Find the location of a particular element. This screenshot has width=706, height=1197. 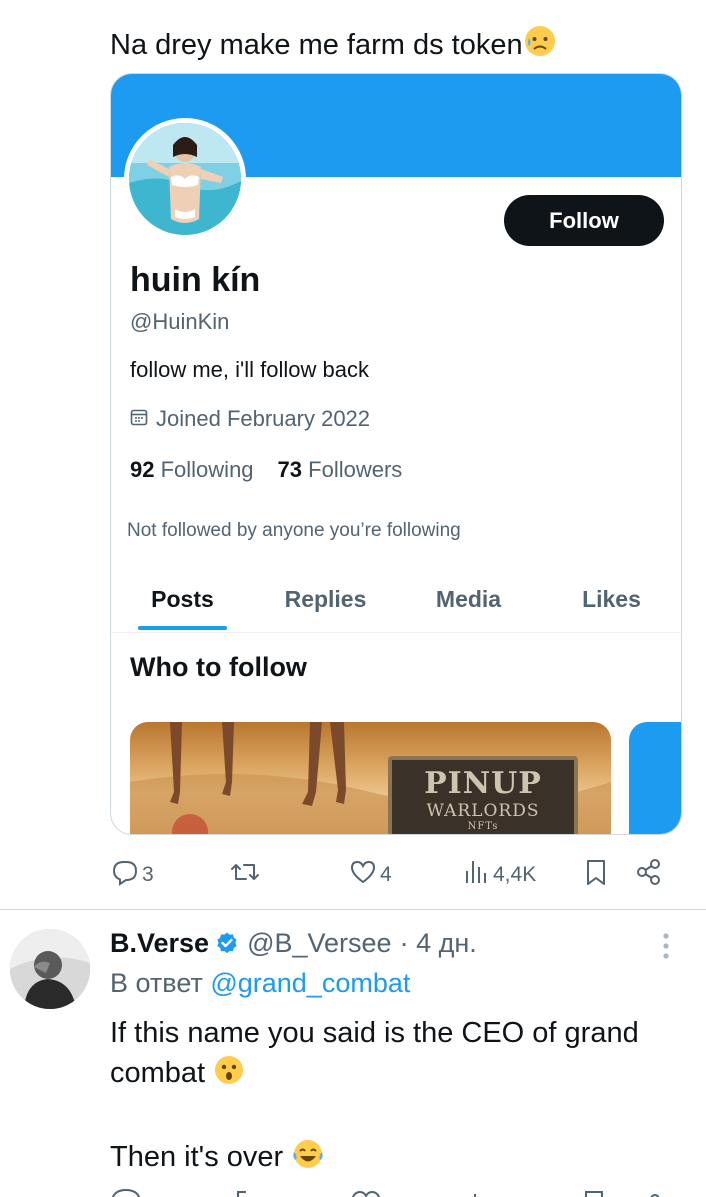

like-count: 4 is located at coordinates (386, 874).